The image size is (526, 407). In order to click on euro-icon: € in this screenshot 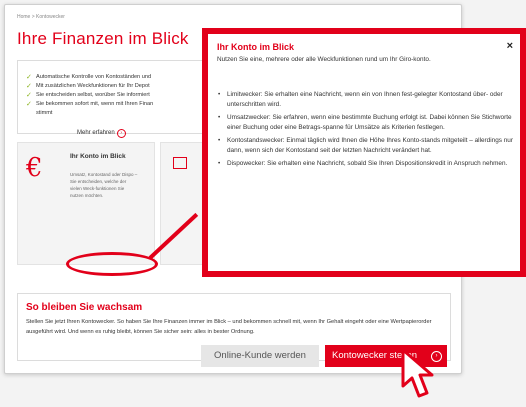, I will do `click(34, 168)`.